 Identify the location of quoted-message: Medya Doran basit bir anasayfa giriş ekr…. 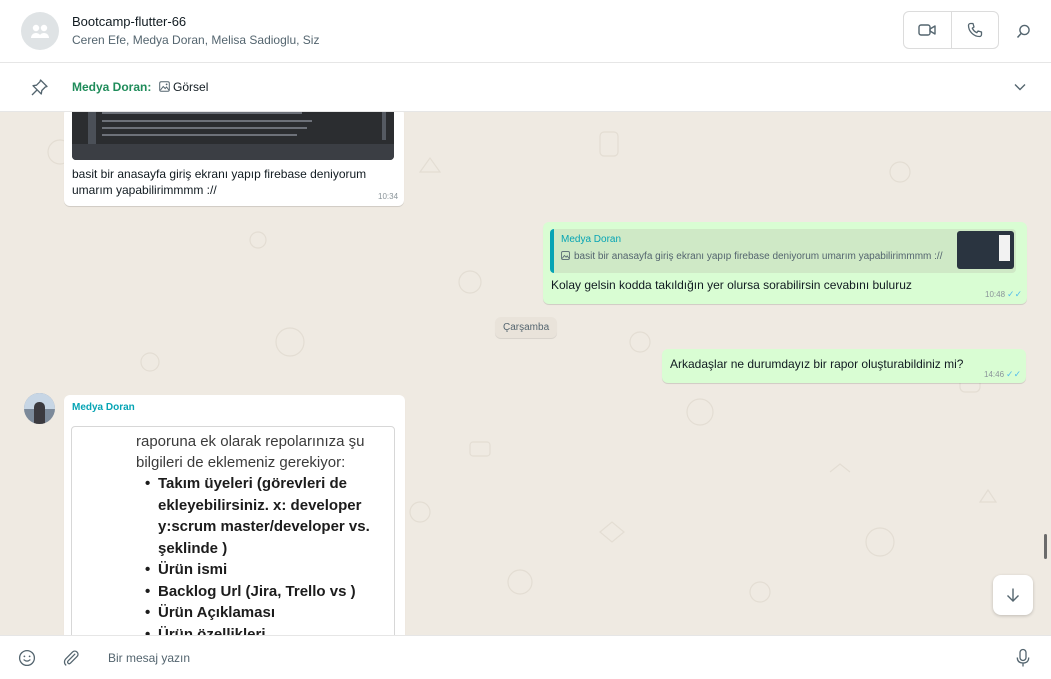
(783, 251).